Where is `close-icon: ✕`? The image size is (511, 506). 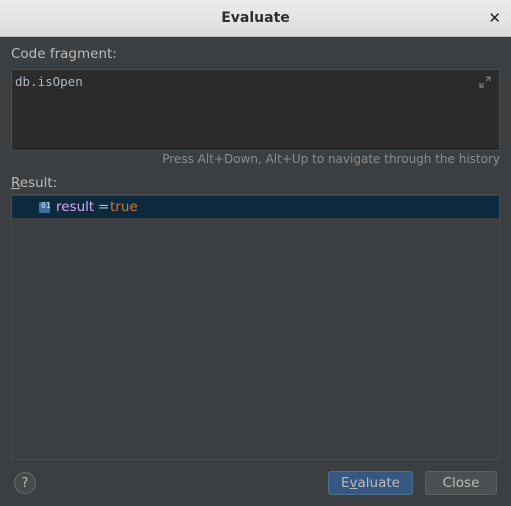 close-icon: ✕ is located at coordinates (494, 18).